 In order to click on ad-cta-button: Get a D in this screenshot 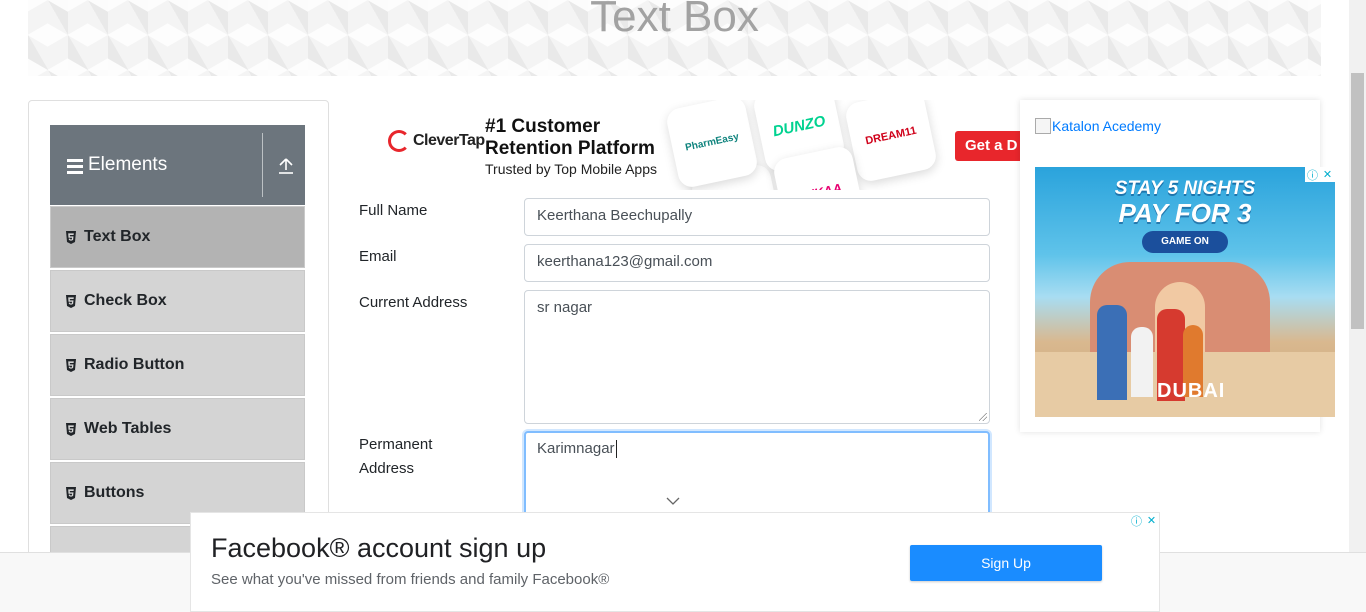, I will do `click(988, 146)`.